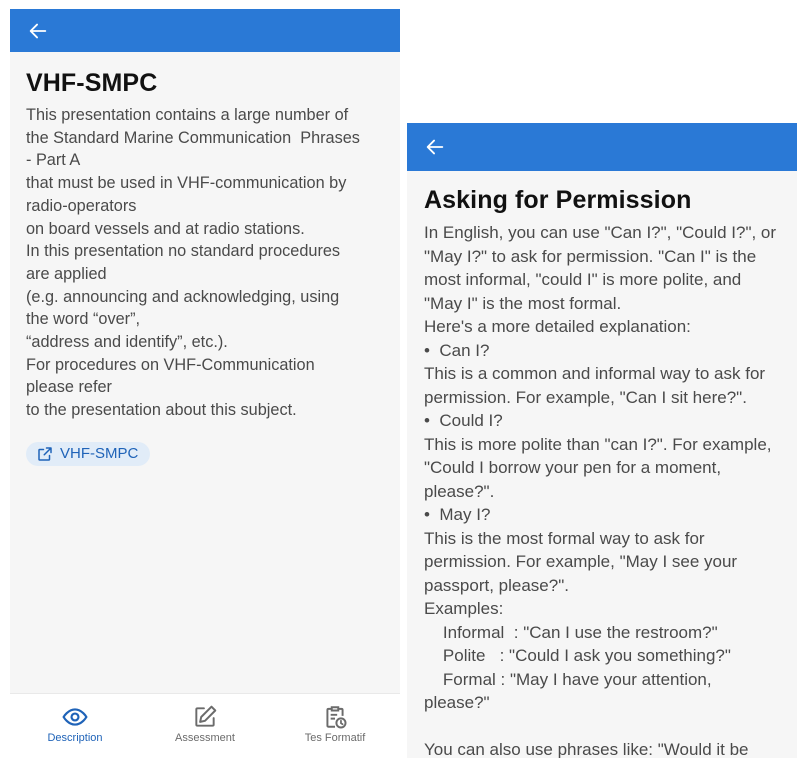 The image size is (797, 758). Describe the element at coordinates (83, 319) in the screenshot. I see `description-line: the word “over”,` at that location.